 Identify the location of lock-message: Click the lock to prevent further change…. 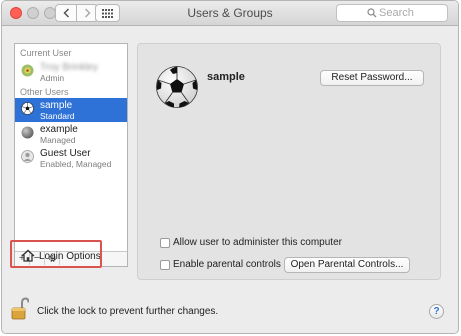
(128, 311).